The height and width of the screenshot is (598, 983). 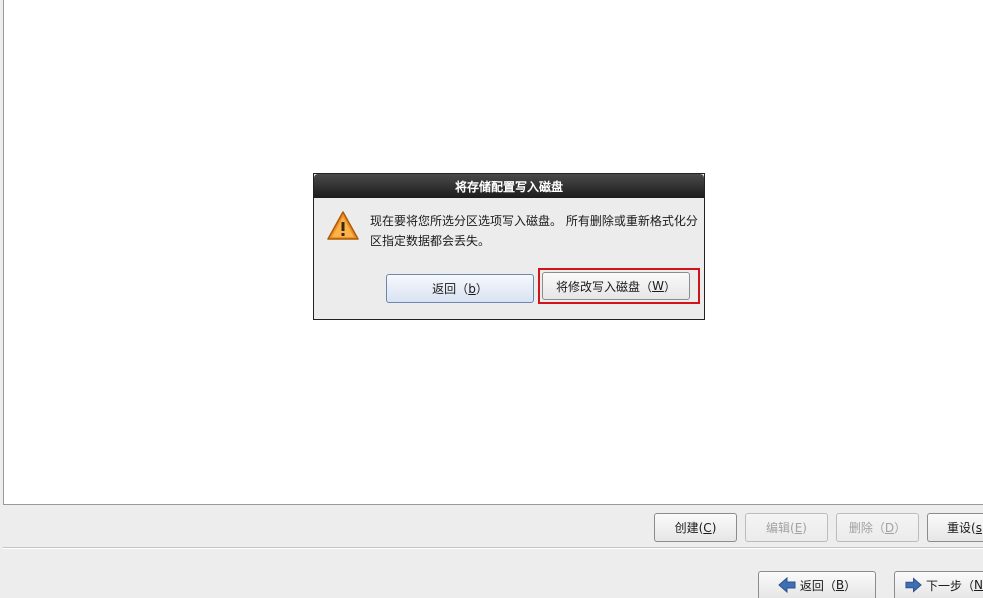 I want to click on reset-button: 重设(s, so click(x=955, y=527).